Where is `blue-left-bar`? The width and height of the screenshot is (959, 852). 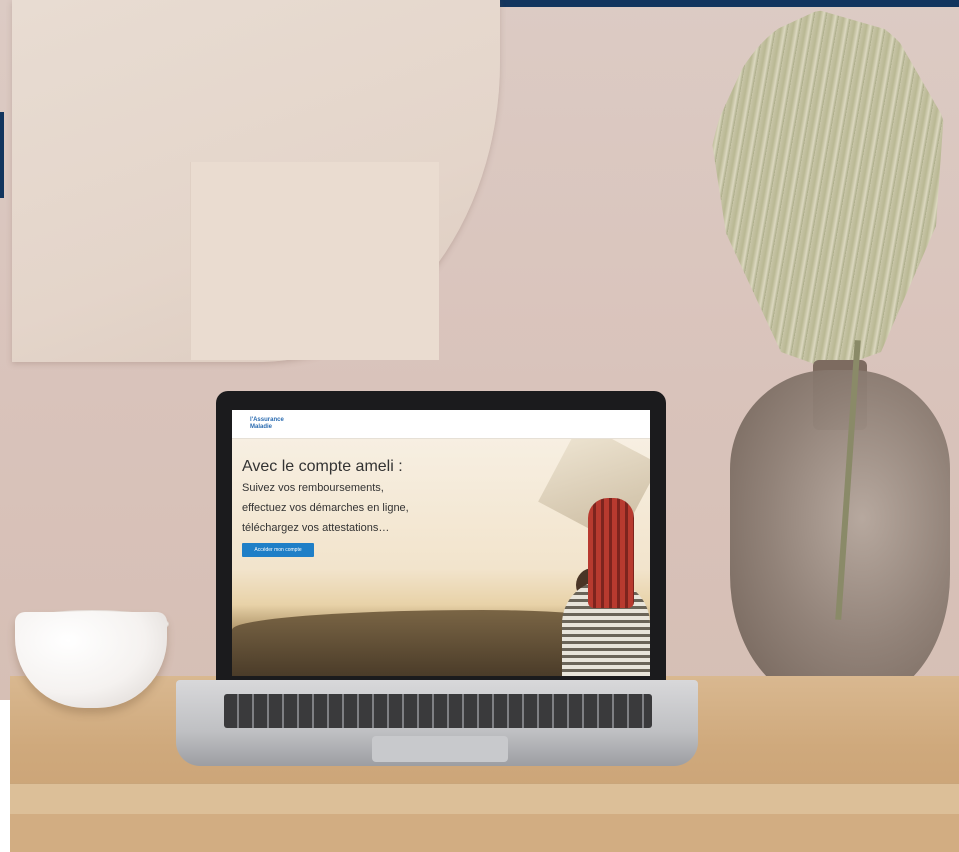
blue-left-bar is located at coordinates (2, 155).